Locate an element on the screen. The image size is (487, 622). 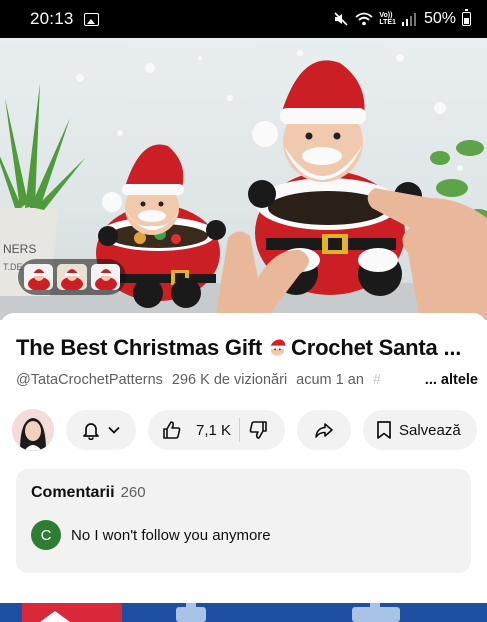
like-count: 7,1 K is located at coordinates (213, 430).